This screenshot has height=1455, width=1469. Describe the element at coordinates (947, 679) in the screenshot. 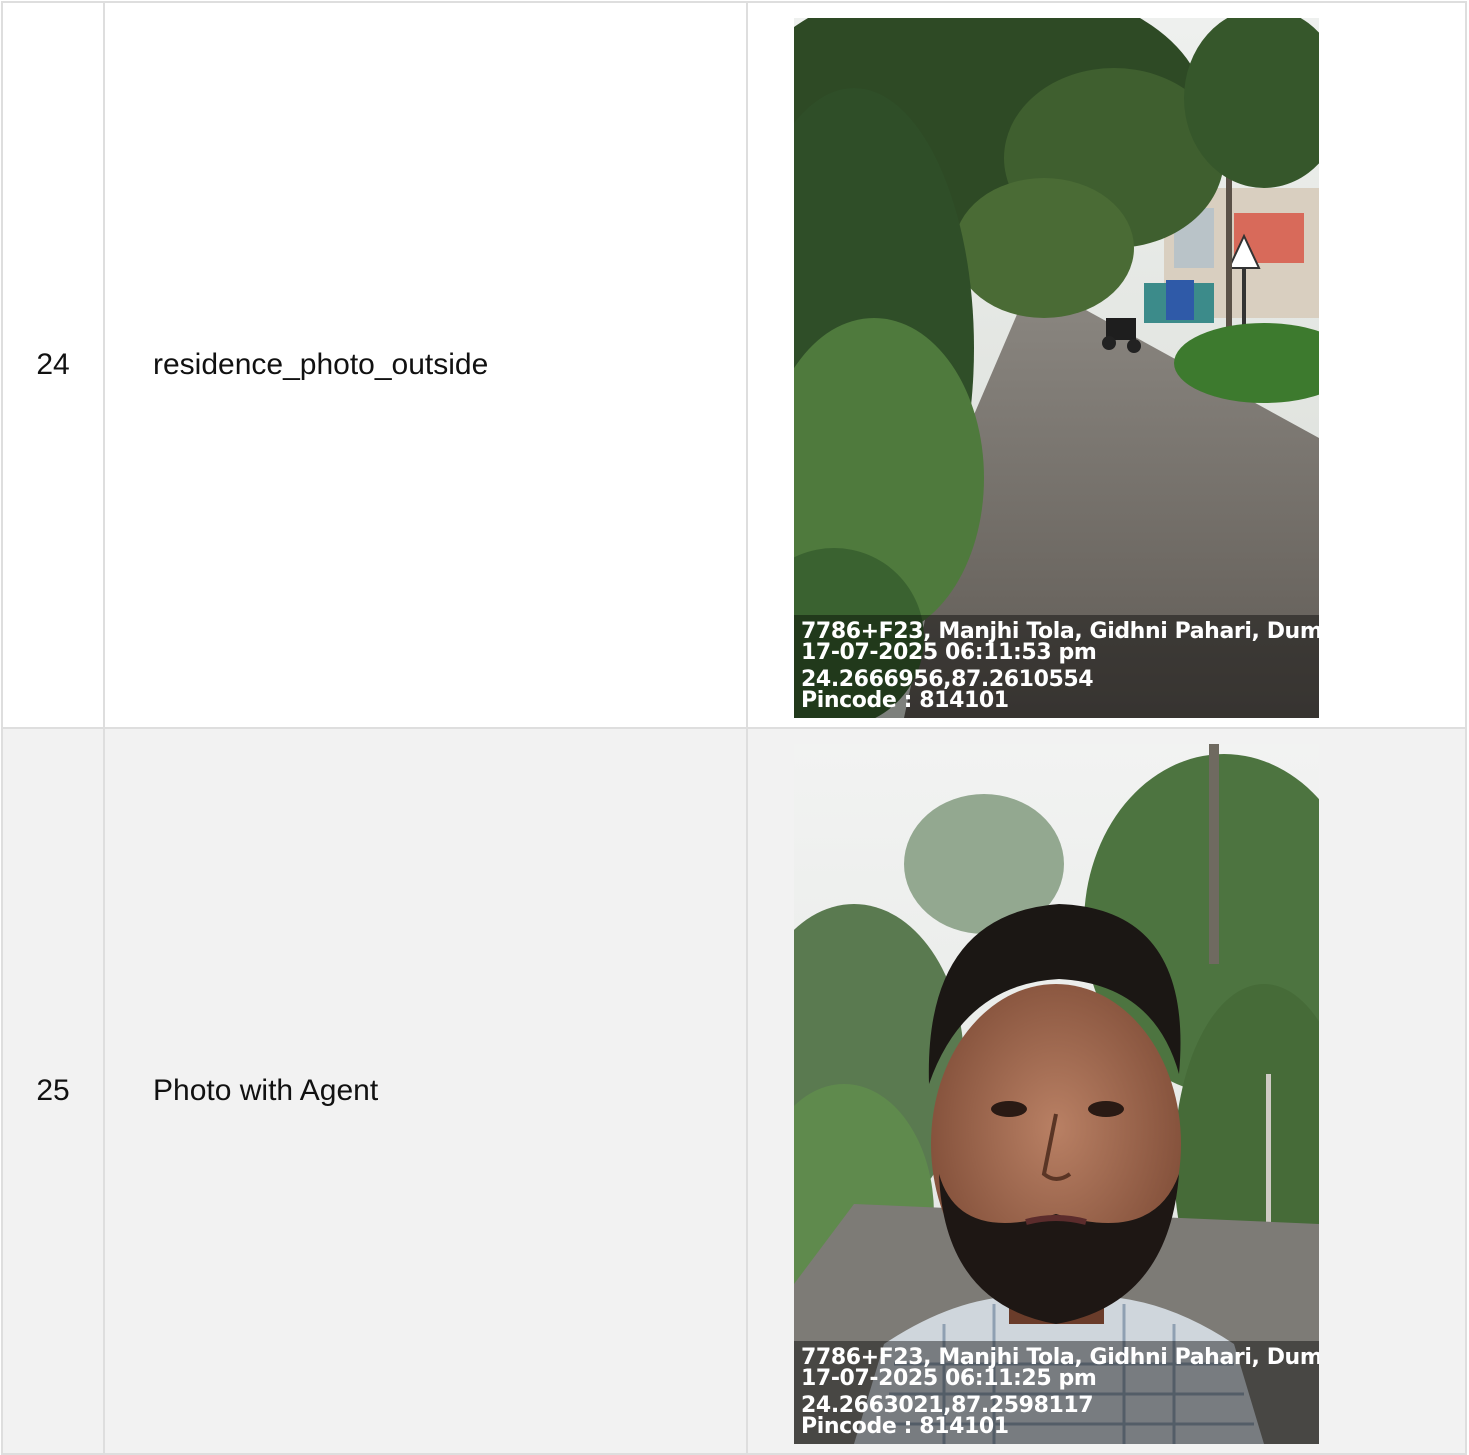

I see `stamp-coordinates: 24.2666956,87.2610554` at that location.